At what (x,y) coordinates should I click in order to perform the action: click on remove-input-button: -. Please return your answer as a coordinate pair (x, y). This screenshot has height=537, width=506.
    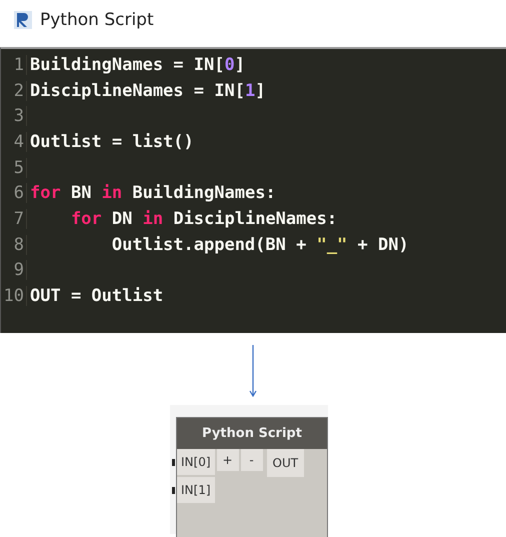
    Looking at the image, I should click on (251, 460).